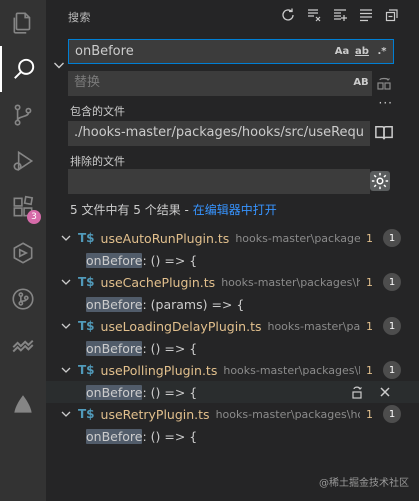 The image size is (419, 501). What do you see at coordinates (384, 133) in the screenshot?
I see `open-editors-only-book-icon` at bounding box center [384, 133].